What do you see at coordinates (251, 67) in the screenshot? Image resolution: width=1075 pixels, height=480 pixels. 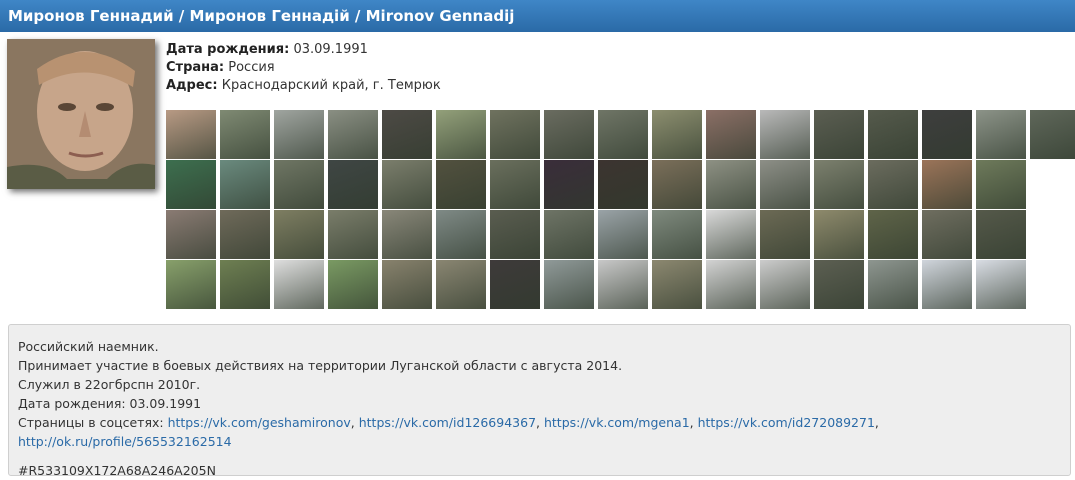 I see `country-value: Россия` at bounding box center [251, 67].